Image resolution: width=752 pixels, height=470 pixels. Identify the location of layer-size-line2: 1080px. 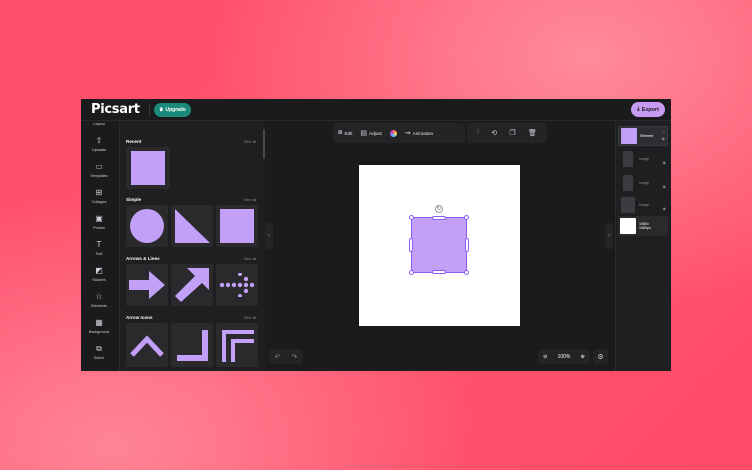
(645, 228).